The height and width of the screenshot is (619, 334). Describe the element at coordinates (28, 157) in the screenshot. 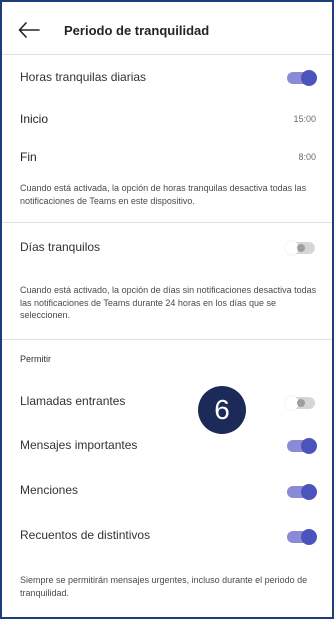

I see `end-time-label: Fin` at that location.